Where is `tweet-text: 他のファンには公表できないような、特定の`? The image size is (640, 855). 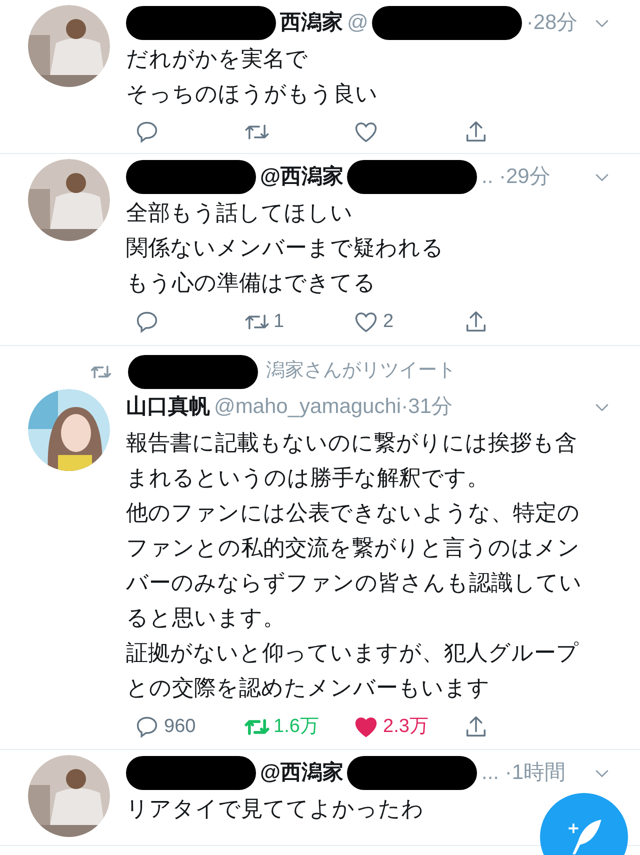 tweet-text: 他のファンには公表できないような、特定の is located at coordinates (353, 512).